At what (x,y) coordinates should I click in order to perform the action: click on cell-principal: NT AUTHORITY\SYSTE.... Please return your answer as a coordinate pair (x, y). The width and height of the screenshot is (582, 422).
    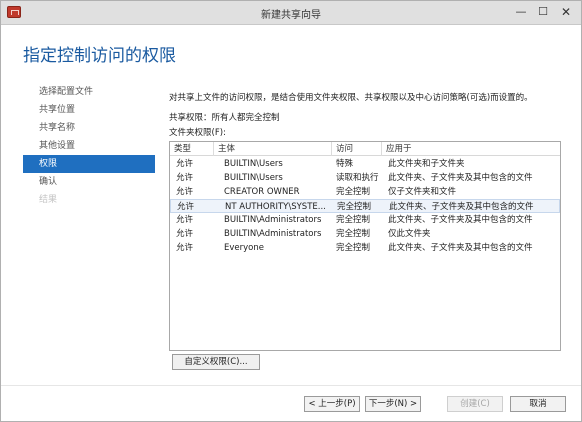
    Looking at the image, I should click on (275, 207).